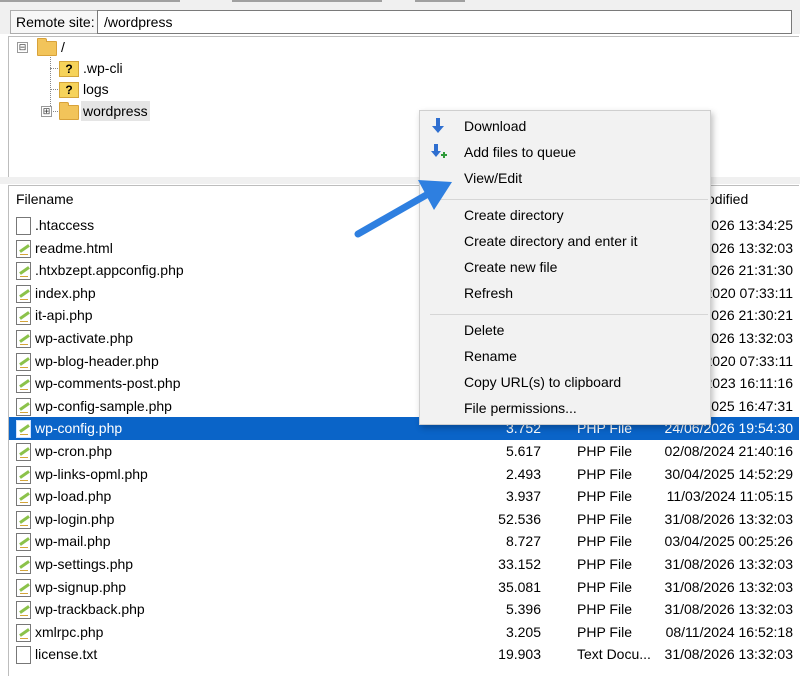  Describe the element at coordinates (90, 609) in the screenshot. I see `file-name: wp-trackback.php` at that location.